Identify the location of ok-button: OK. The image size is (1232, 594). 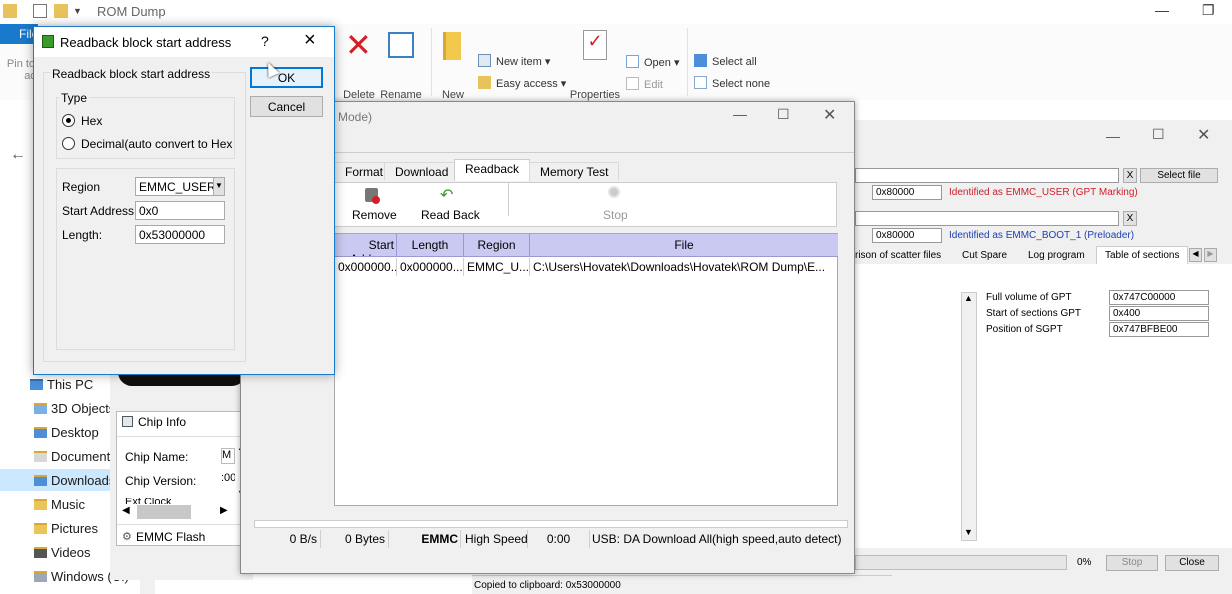
(286, 77).